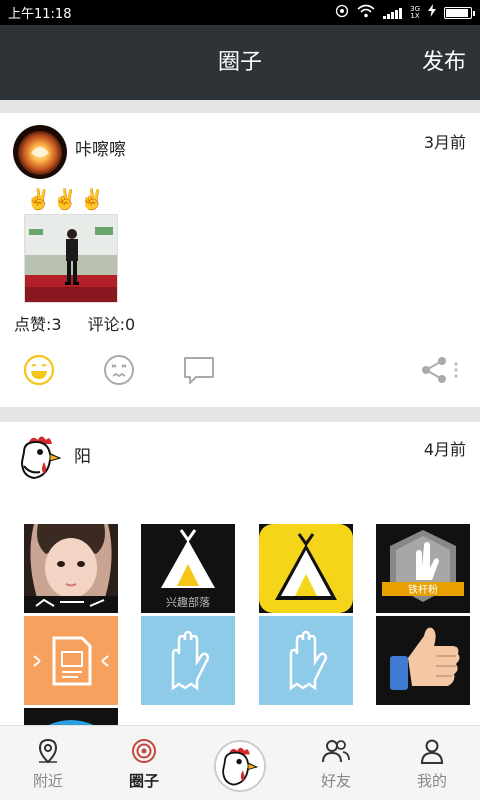 This screenshot has height=800, width=480. I want to click on circle-icon, so click(144, 751).